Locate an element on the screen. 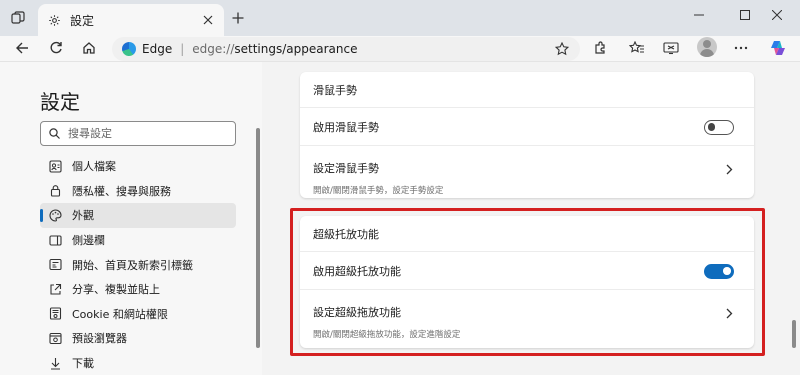  browser-icon is located at coordinates (55, 338).